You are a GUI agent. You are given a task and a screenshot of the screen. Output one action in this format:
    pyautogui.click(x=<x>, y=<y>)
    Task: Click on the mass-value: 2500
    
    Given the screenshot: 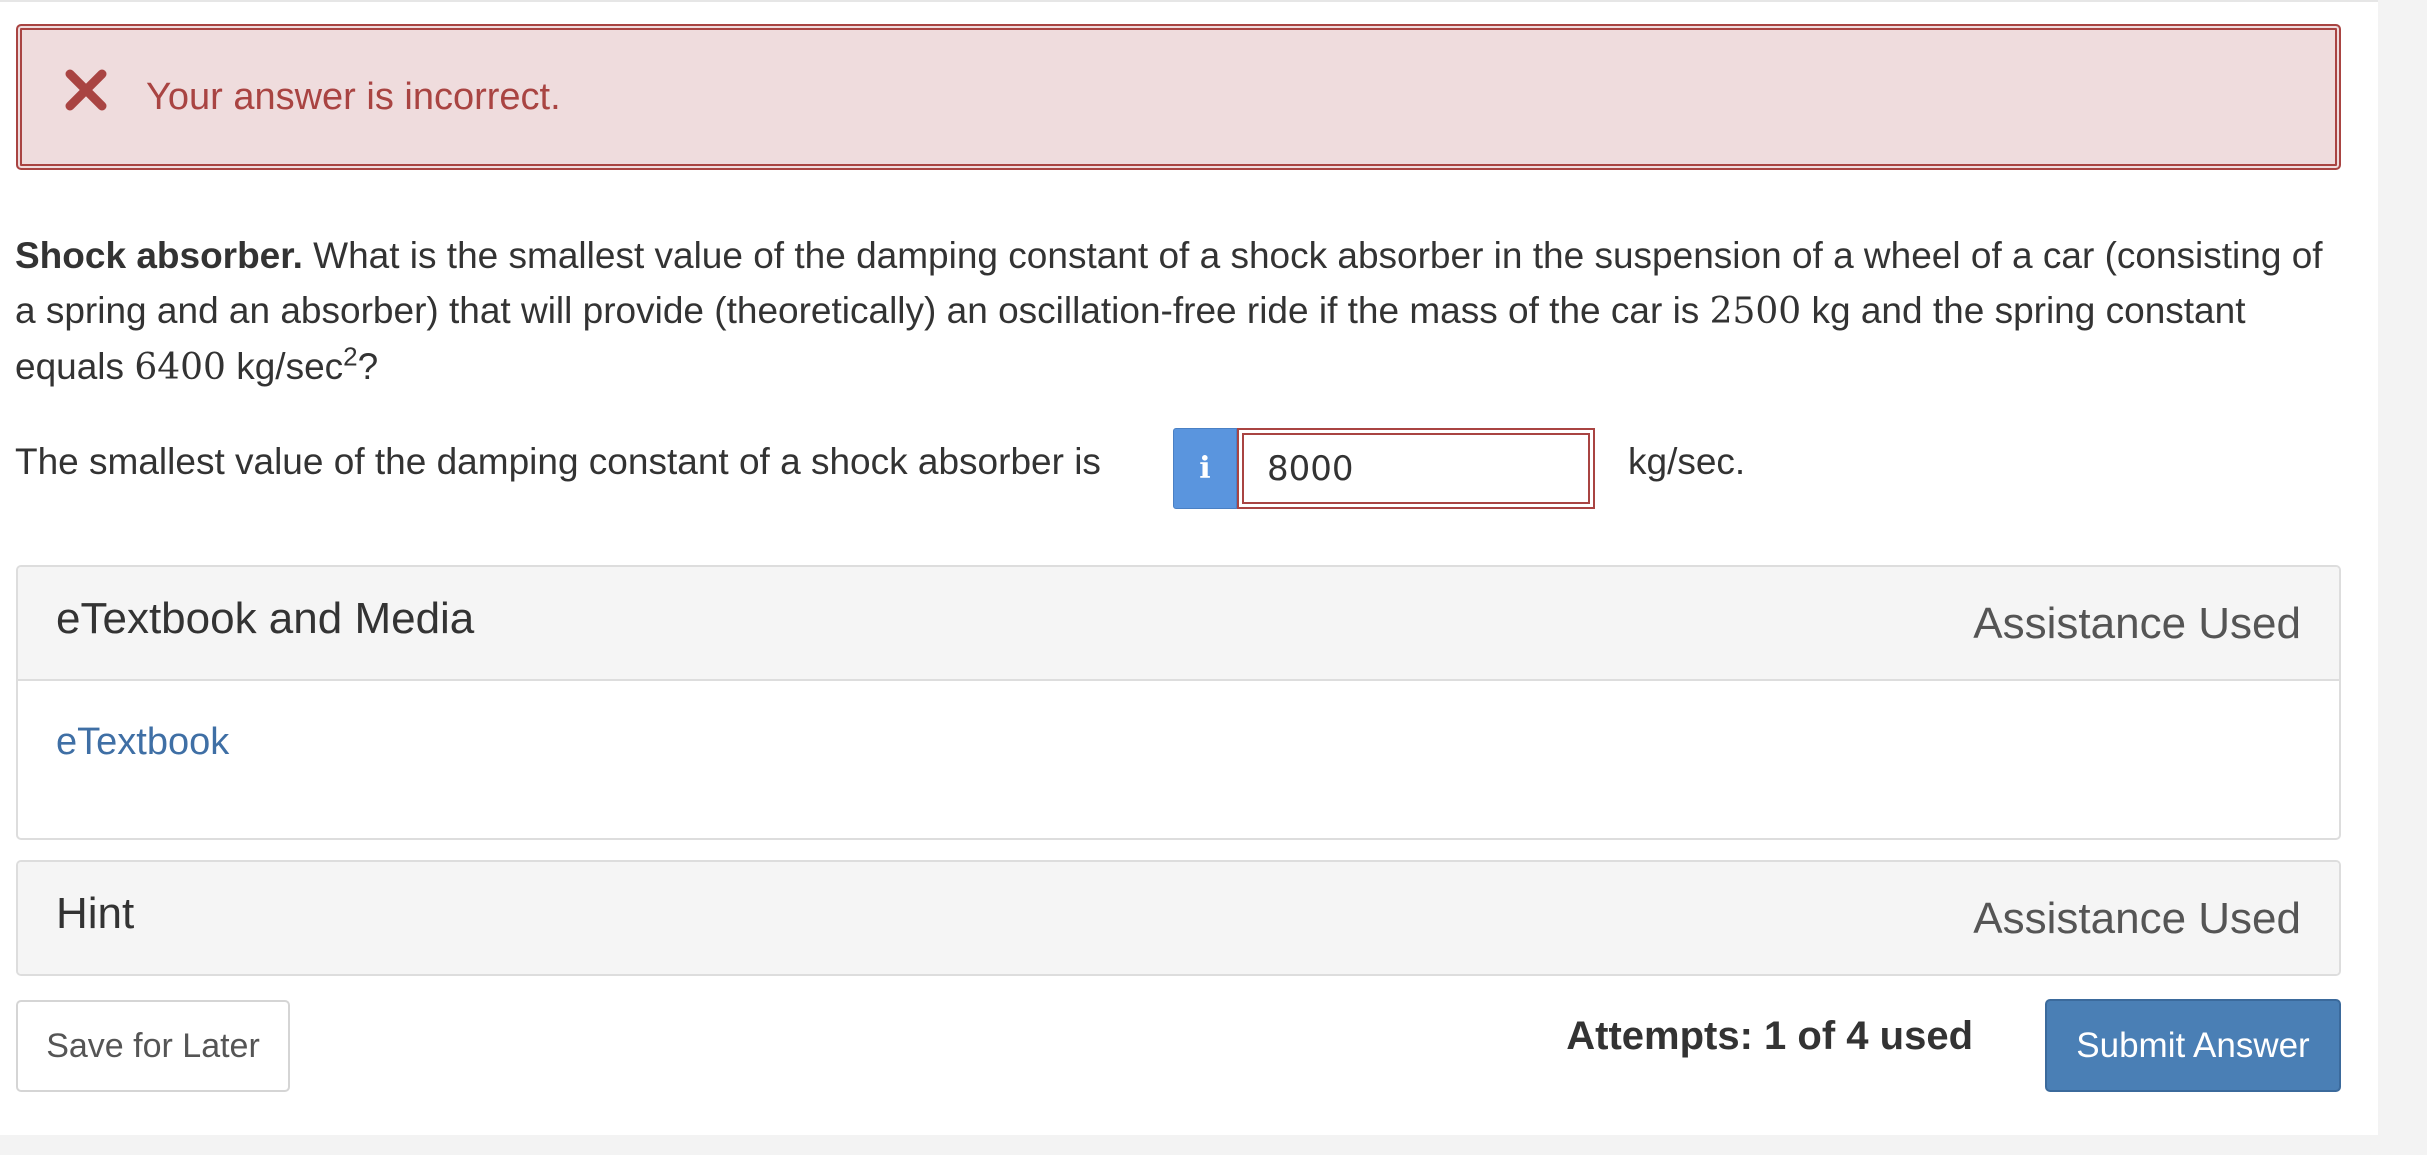 What is the action you would take?
    pyautogui.click(x=1755, y=311)
    